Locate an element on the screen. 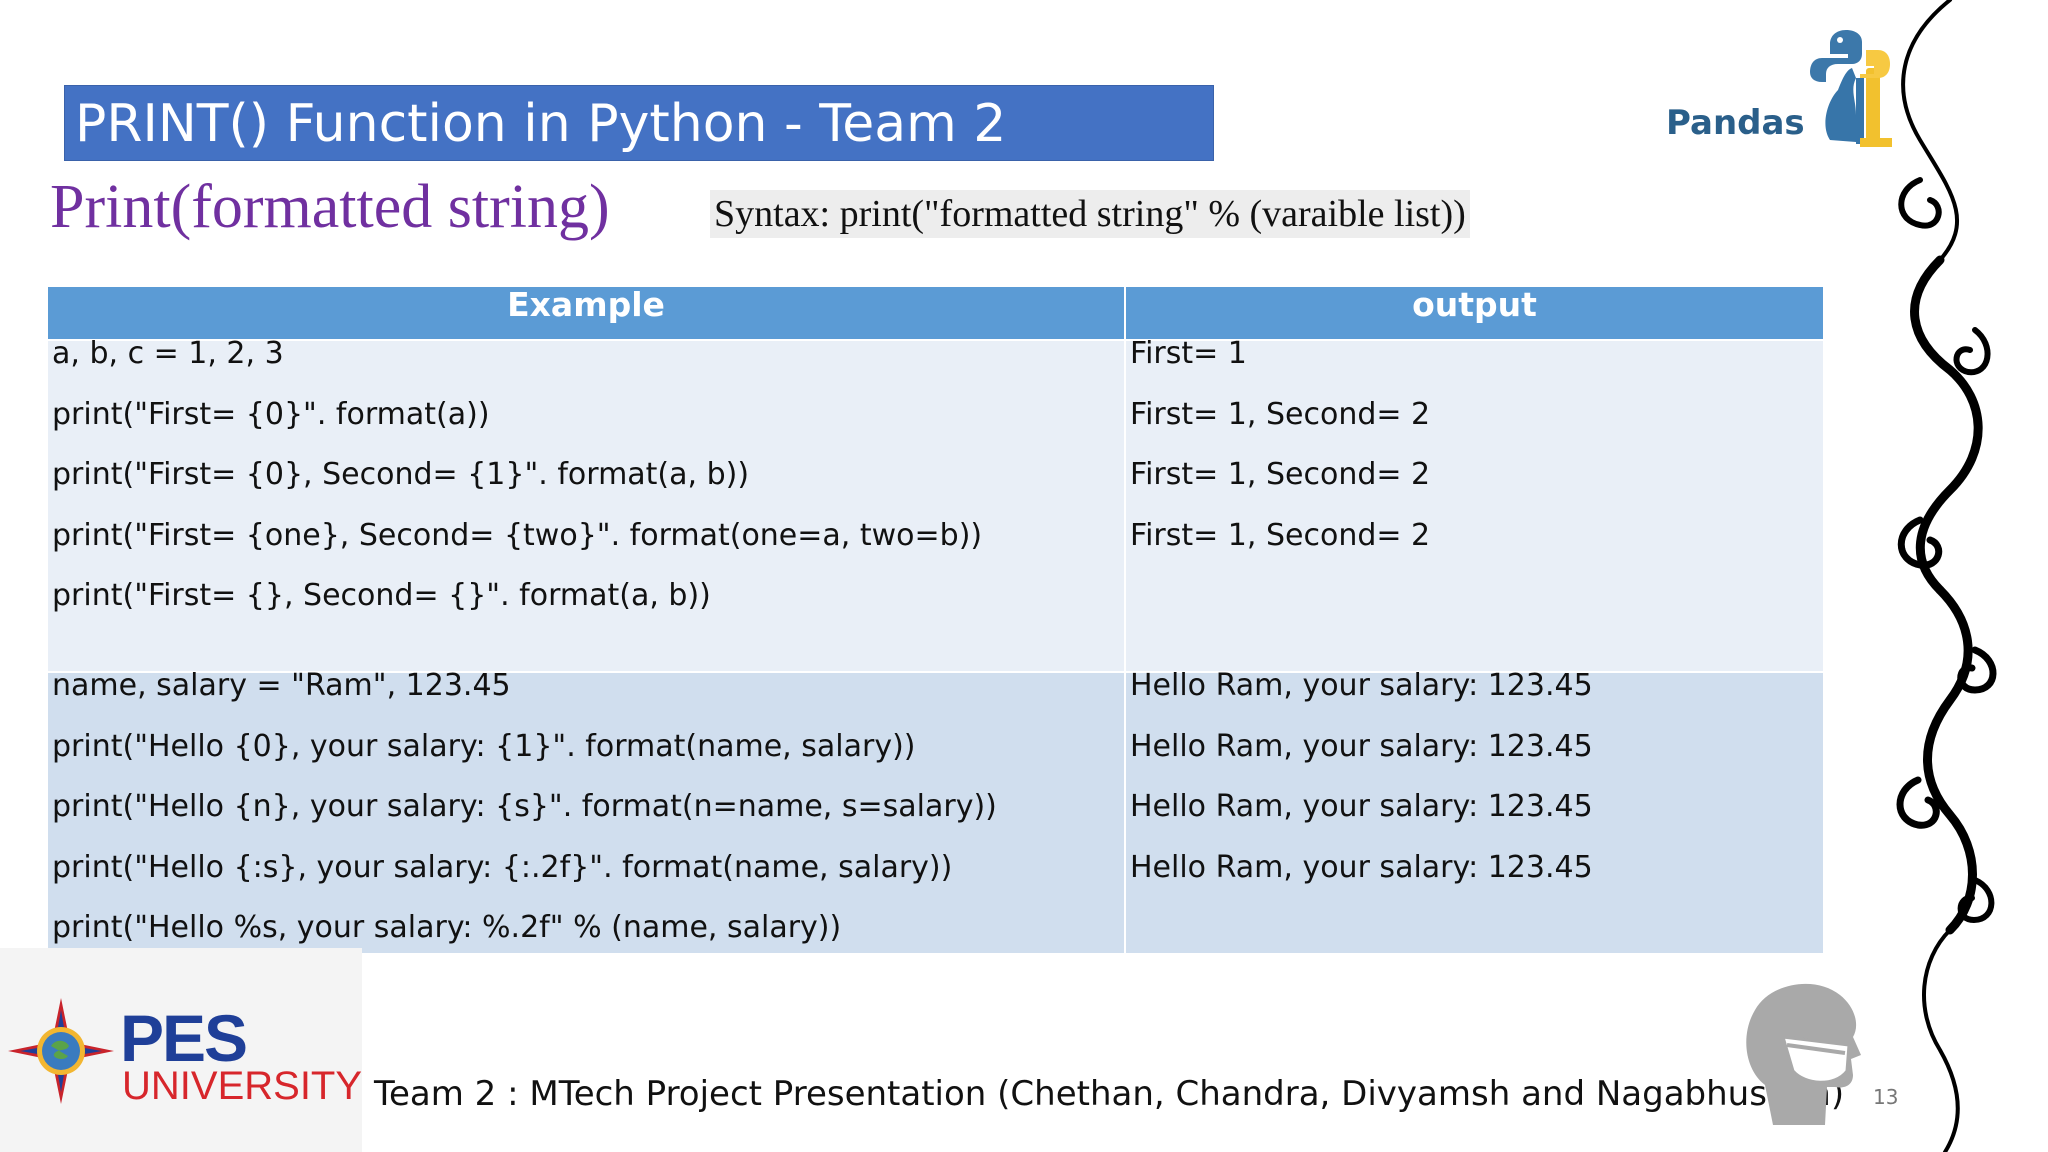 This screenshot has height=1152, width=2048. pandas-brand-text: Pandas is located at coordinates (1735, 123).